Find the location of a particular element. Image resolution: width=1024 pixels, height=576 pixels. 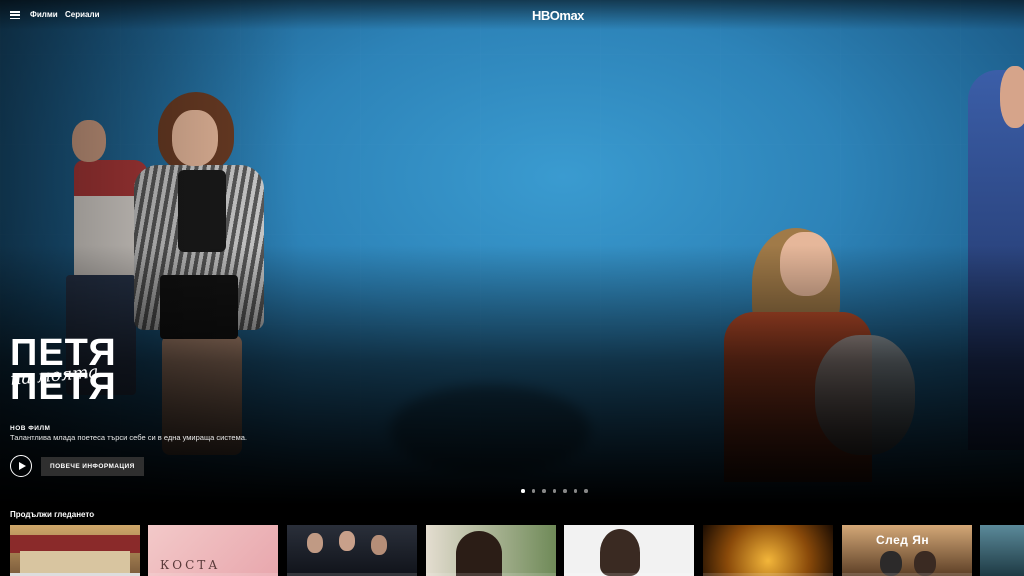

card-title-text: След Ян is located at coordinates (903, 540).